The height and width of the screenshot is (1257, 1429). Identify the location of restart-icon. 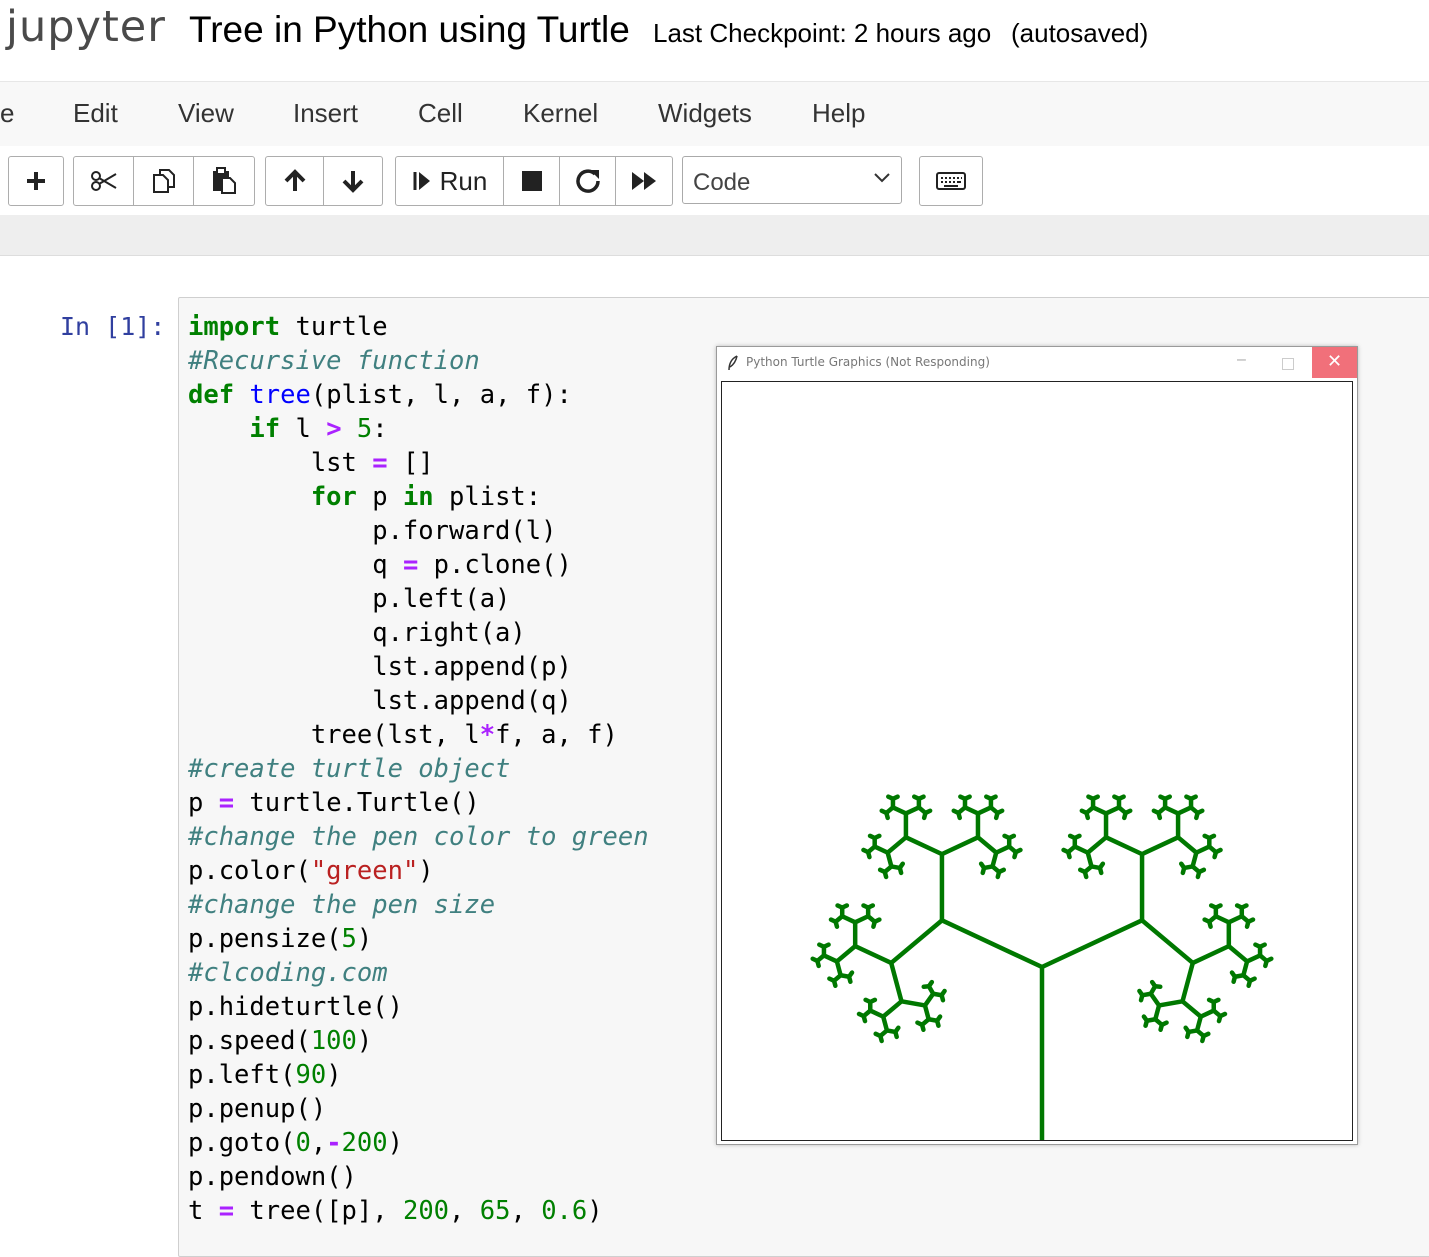
(588, 181).